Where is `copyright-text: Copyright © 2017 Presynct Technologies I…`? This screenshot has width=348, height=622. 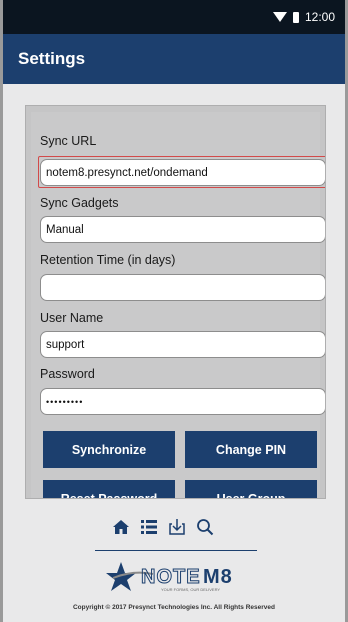
copyright-text: Copyright © 2017 Presynct Technologies I… is located at coordinates (173, 607).